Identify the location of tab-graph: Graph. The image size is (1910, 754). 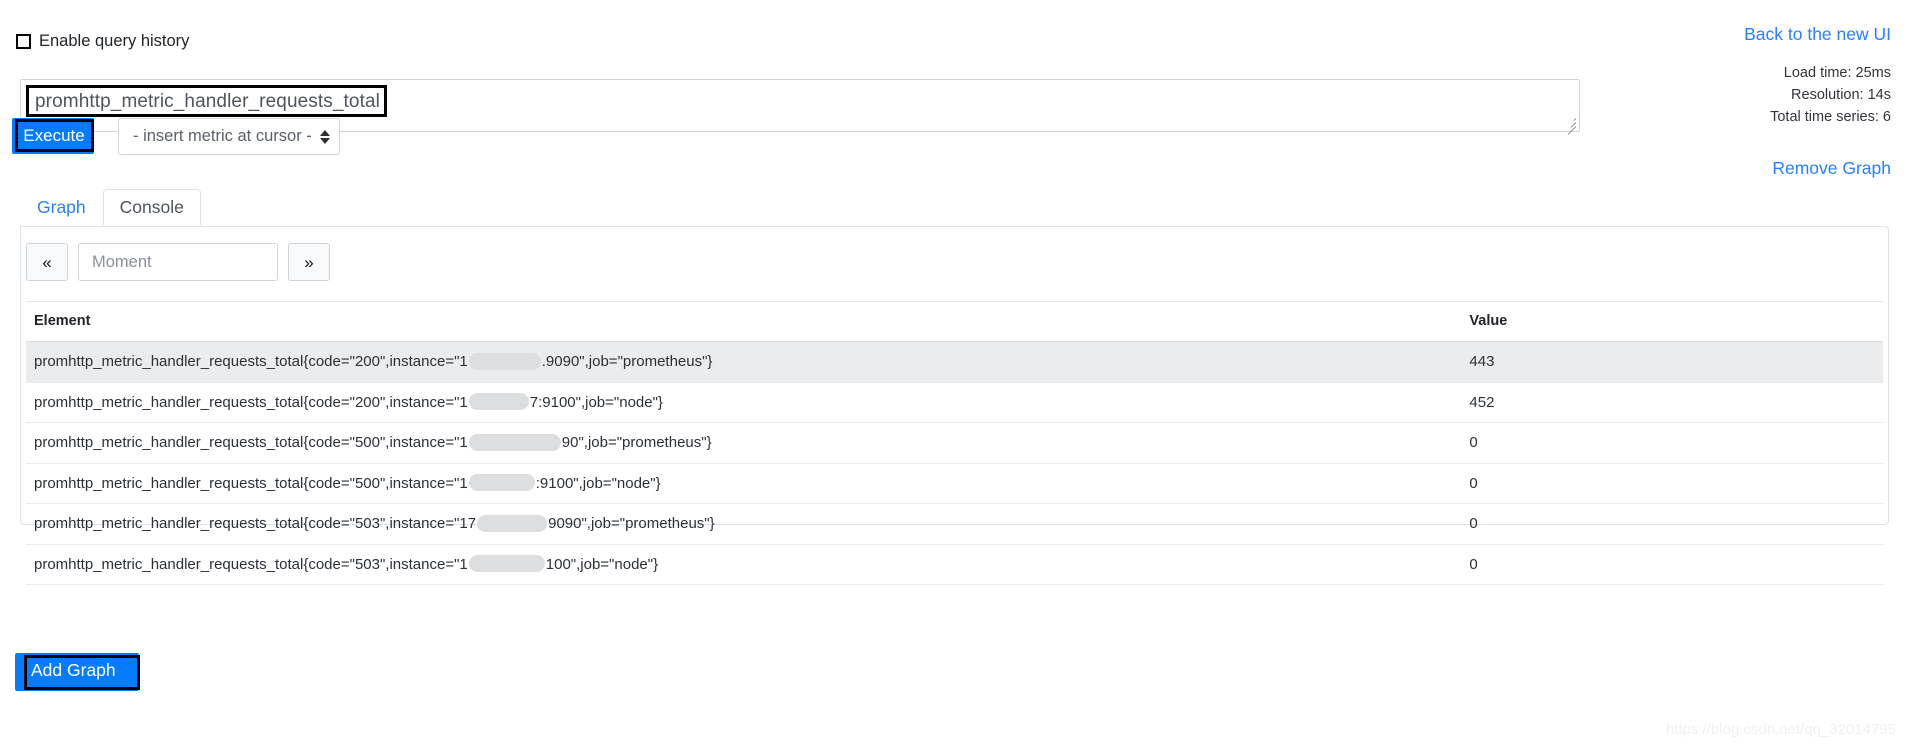
(61, 207).